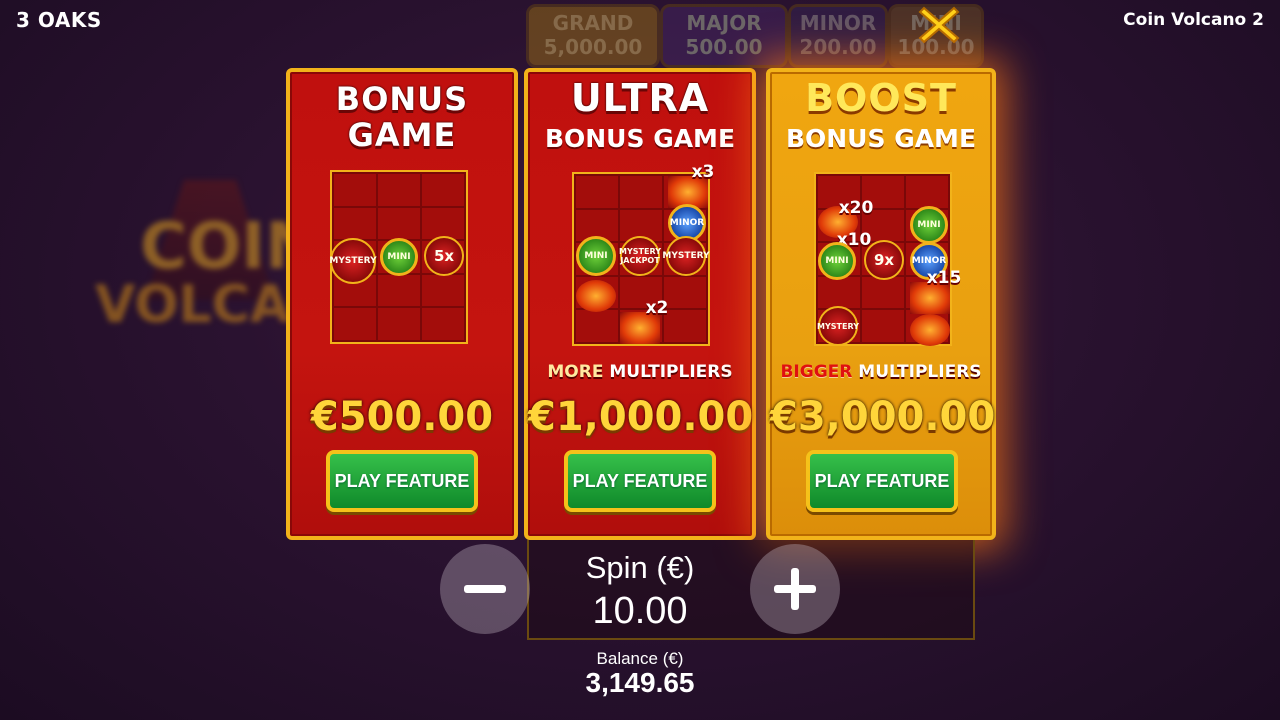 Image resolution: width=1280 pixels, height=720 pixels. Describe the element at coordinates (593, 23) in the screenshot. I see `jackpot-name: GRAND` at that location.